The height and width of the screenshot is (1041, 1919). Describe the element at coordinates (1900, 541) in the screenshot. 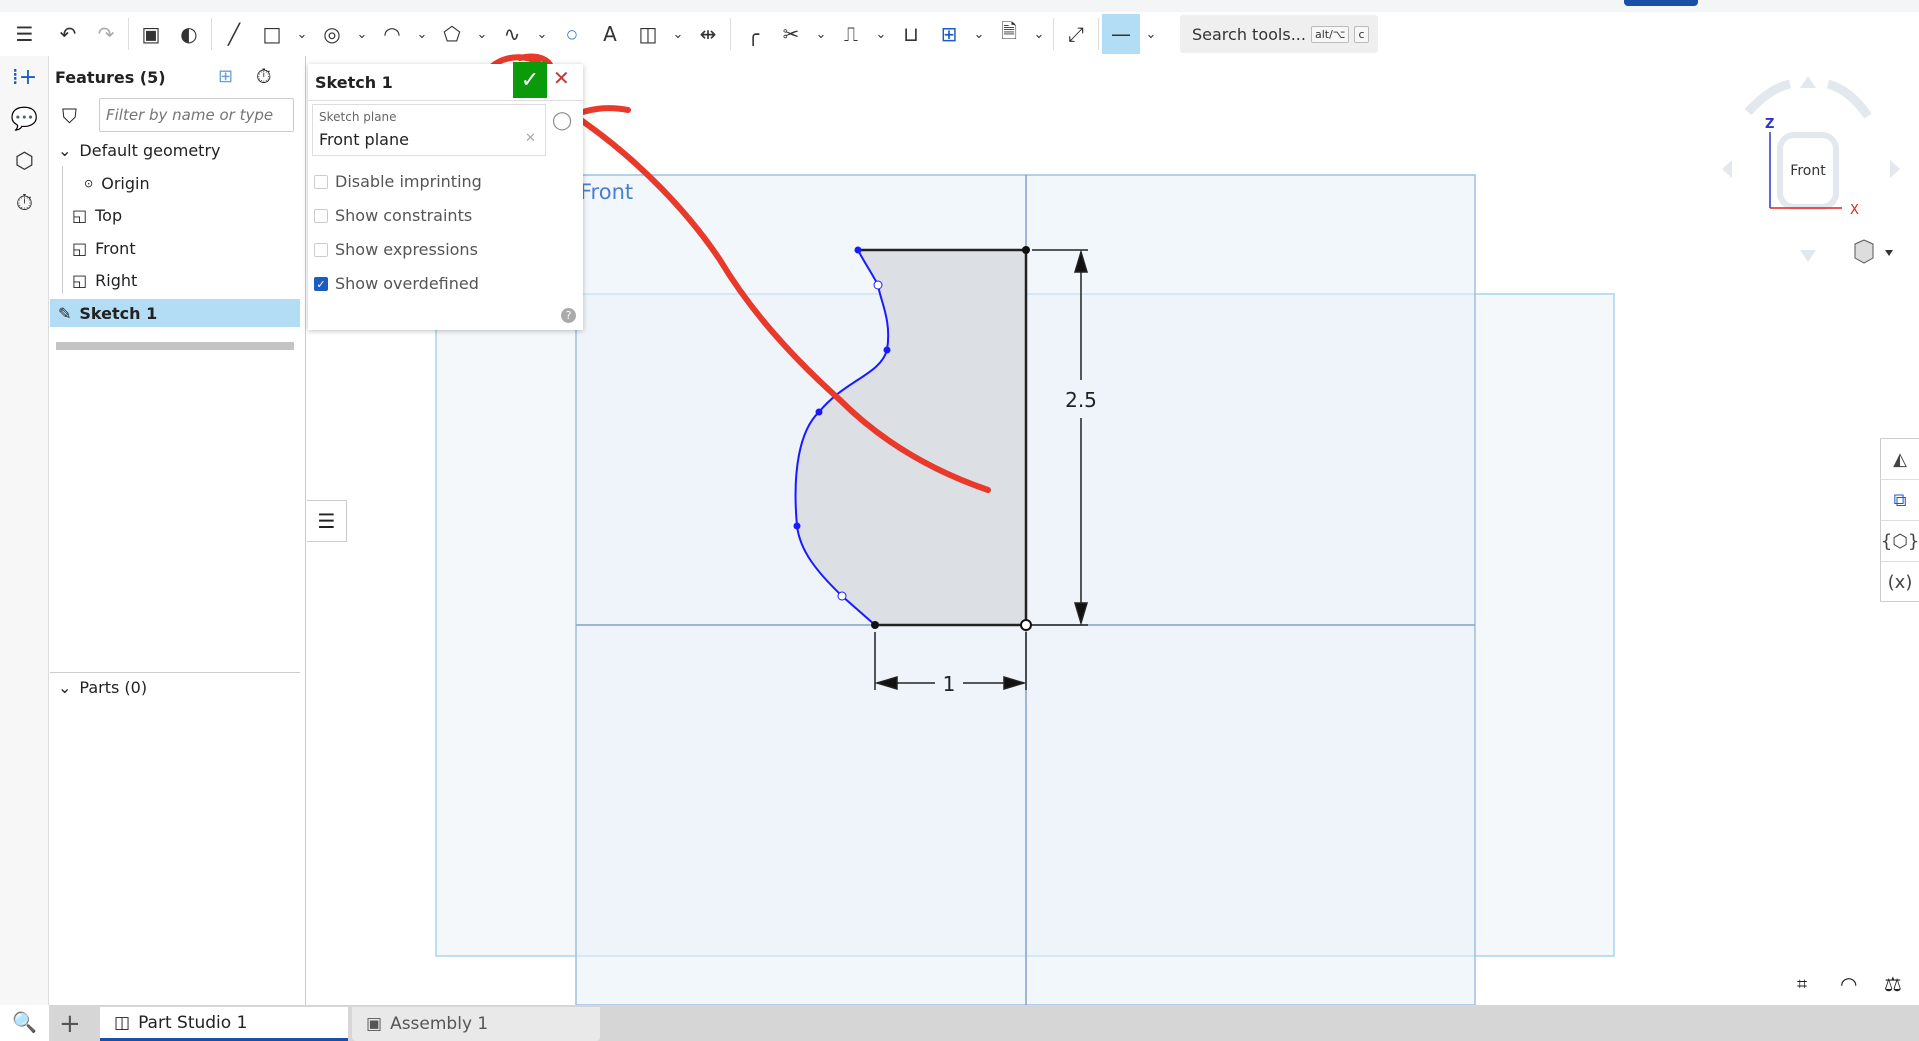

I see `variables-icon: {⬡}` at that location.